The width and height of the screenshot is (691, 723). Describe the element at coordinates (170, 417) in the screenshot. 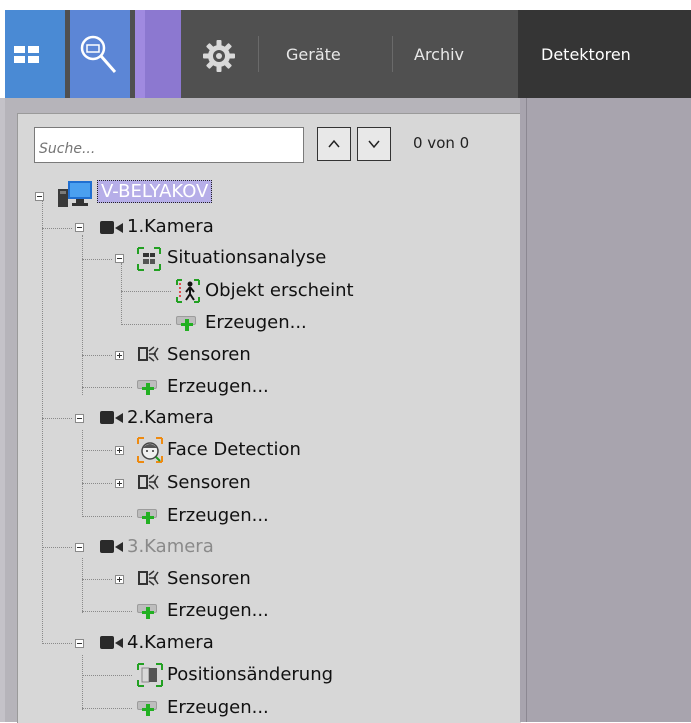

I see `tree-camera-2: 2.Kamera` at that location.